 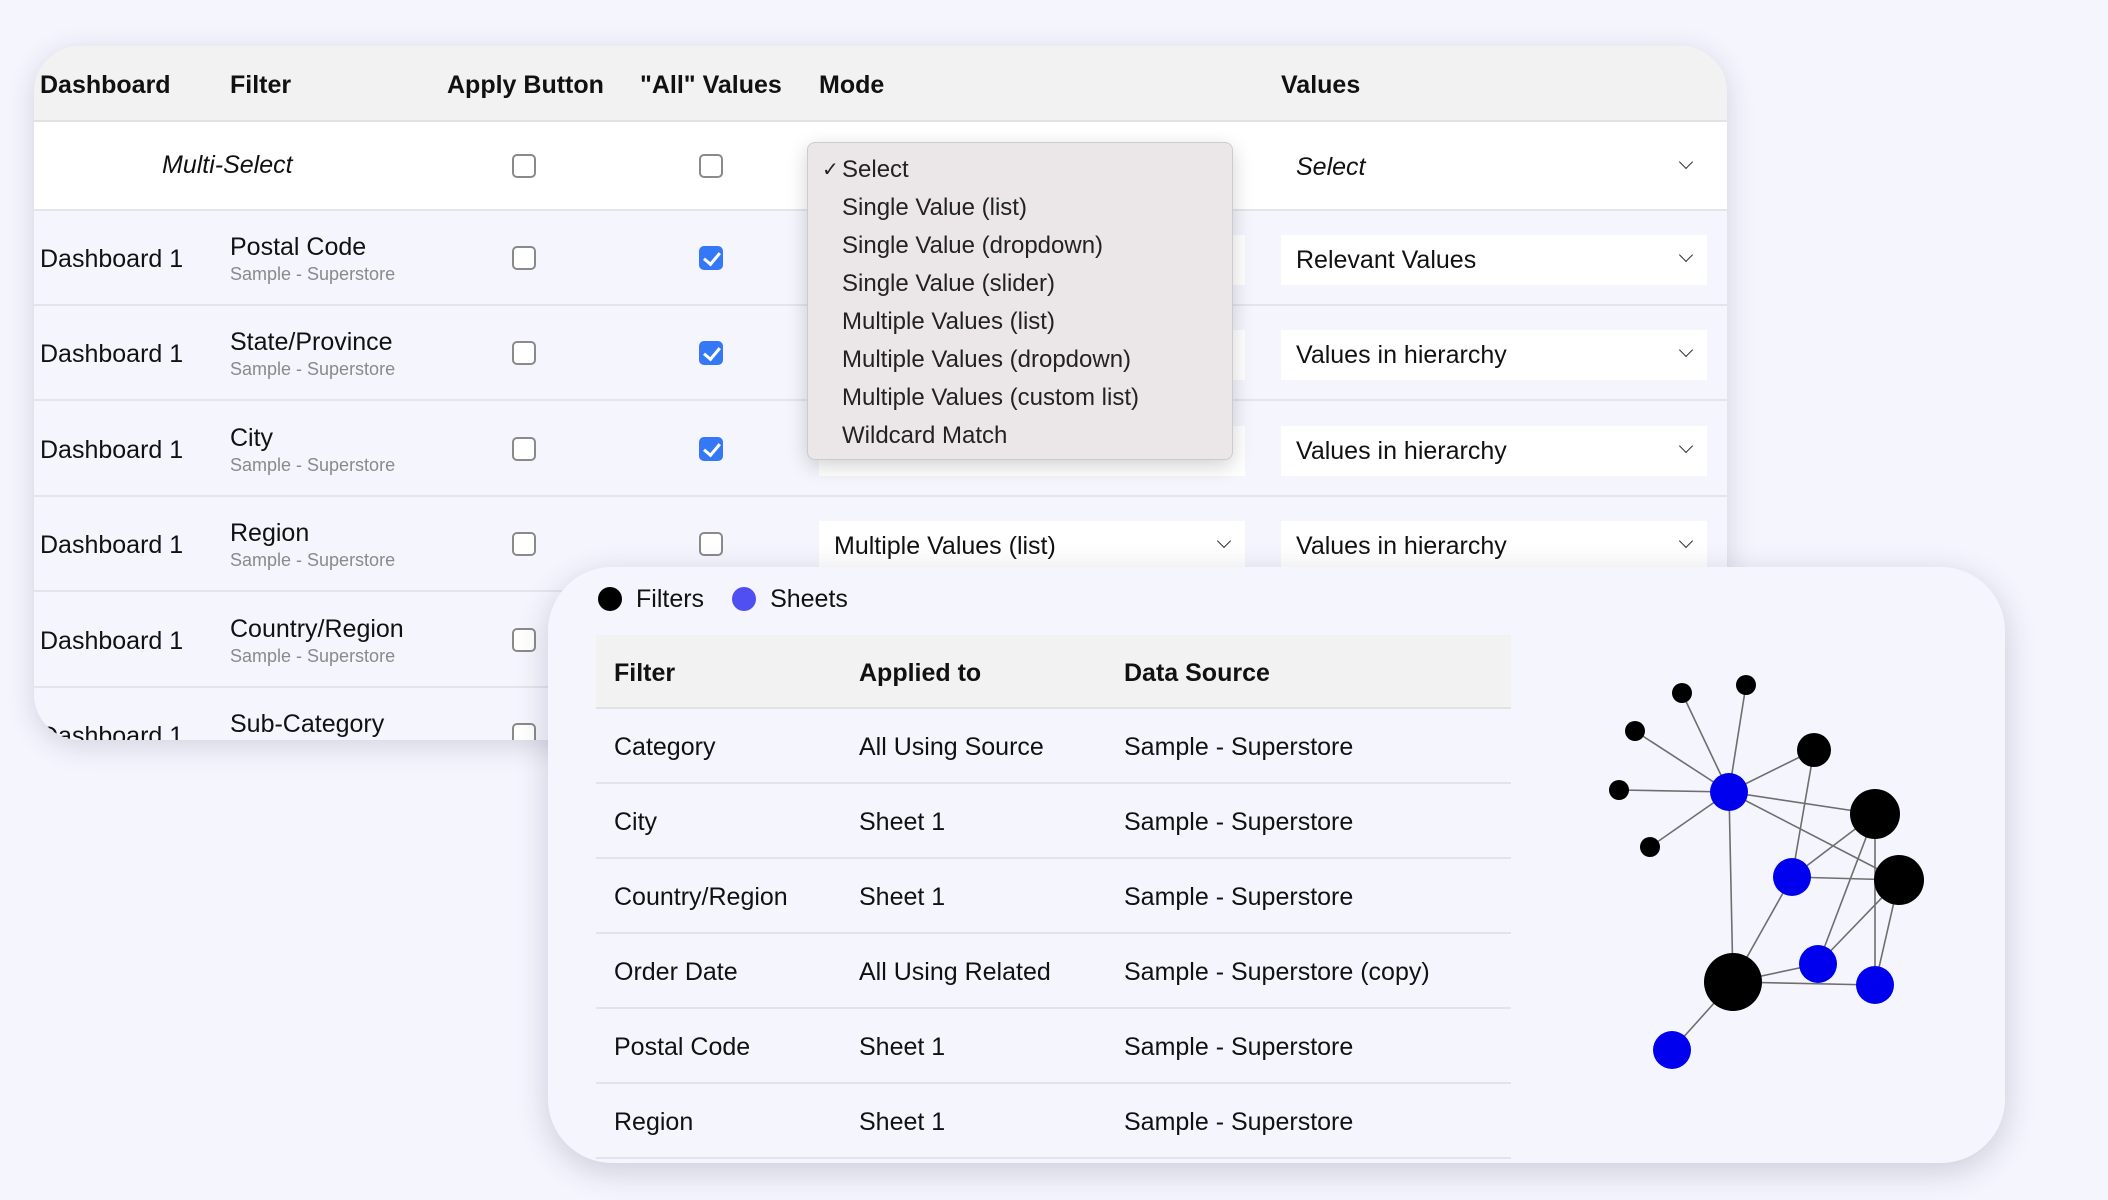 What do you see at coordinates (830, 170) in the screenshot?
I see `checkmark-icon: ✓` at bounding box center [830, 170].